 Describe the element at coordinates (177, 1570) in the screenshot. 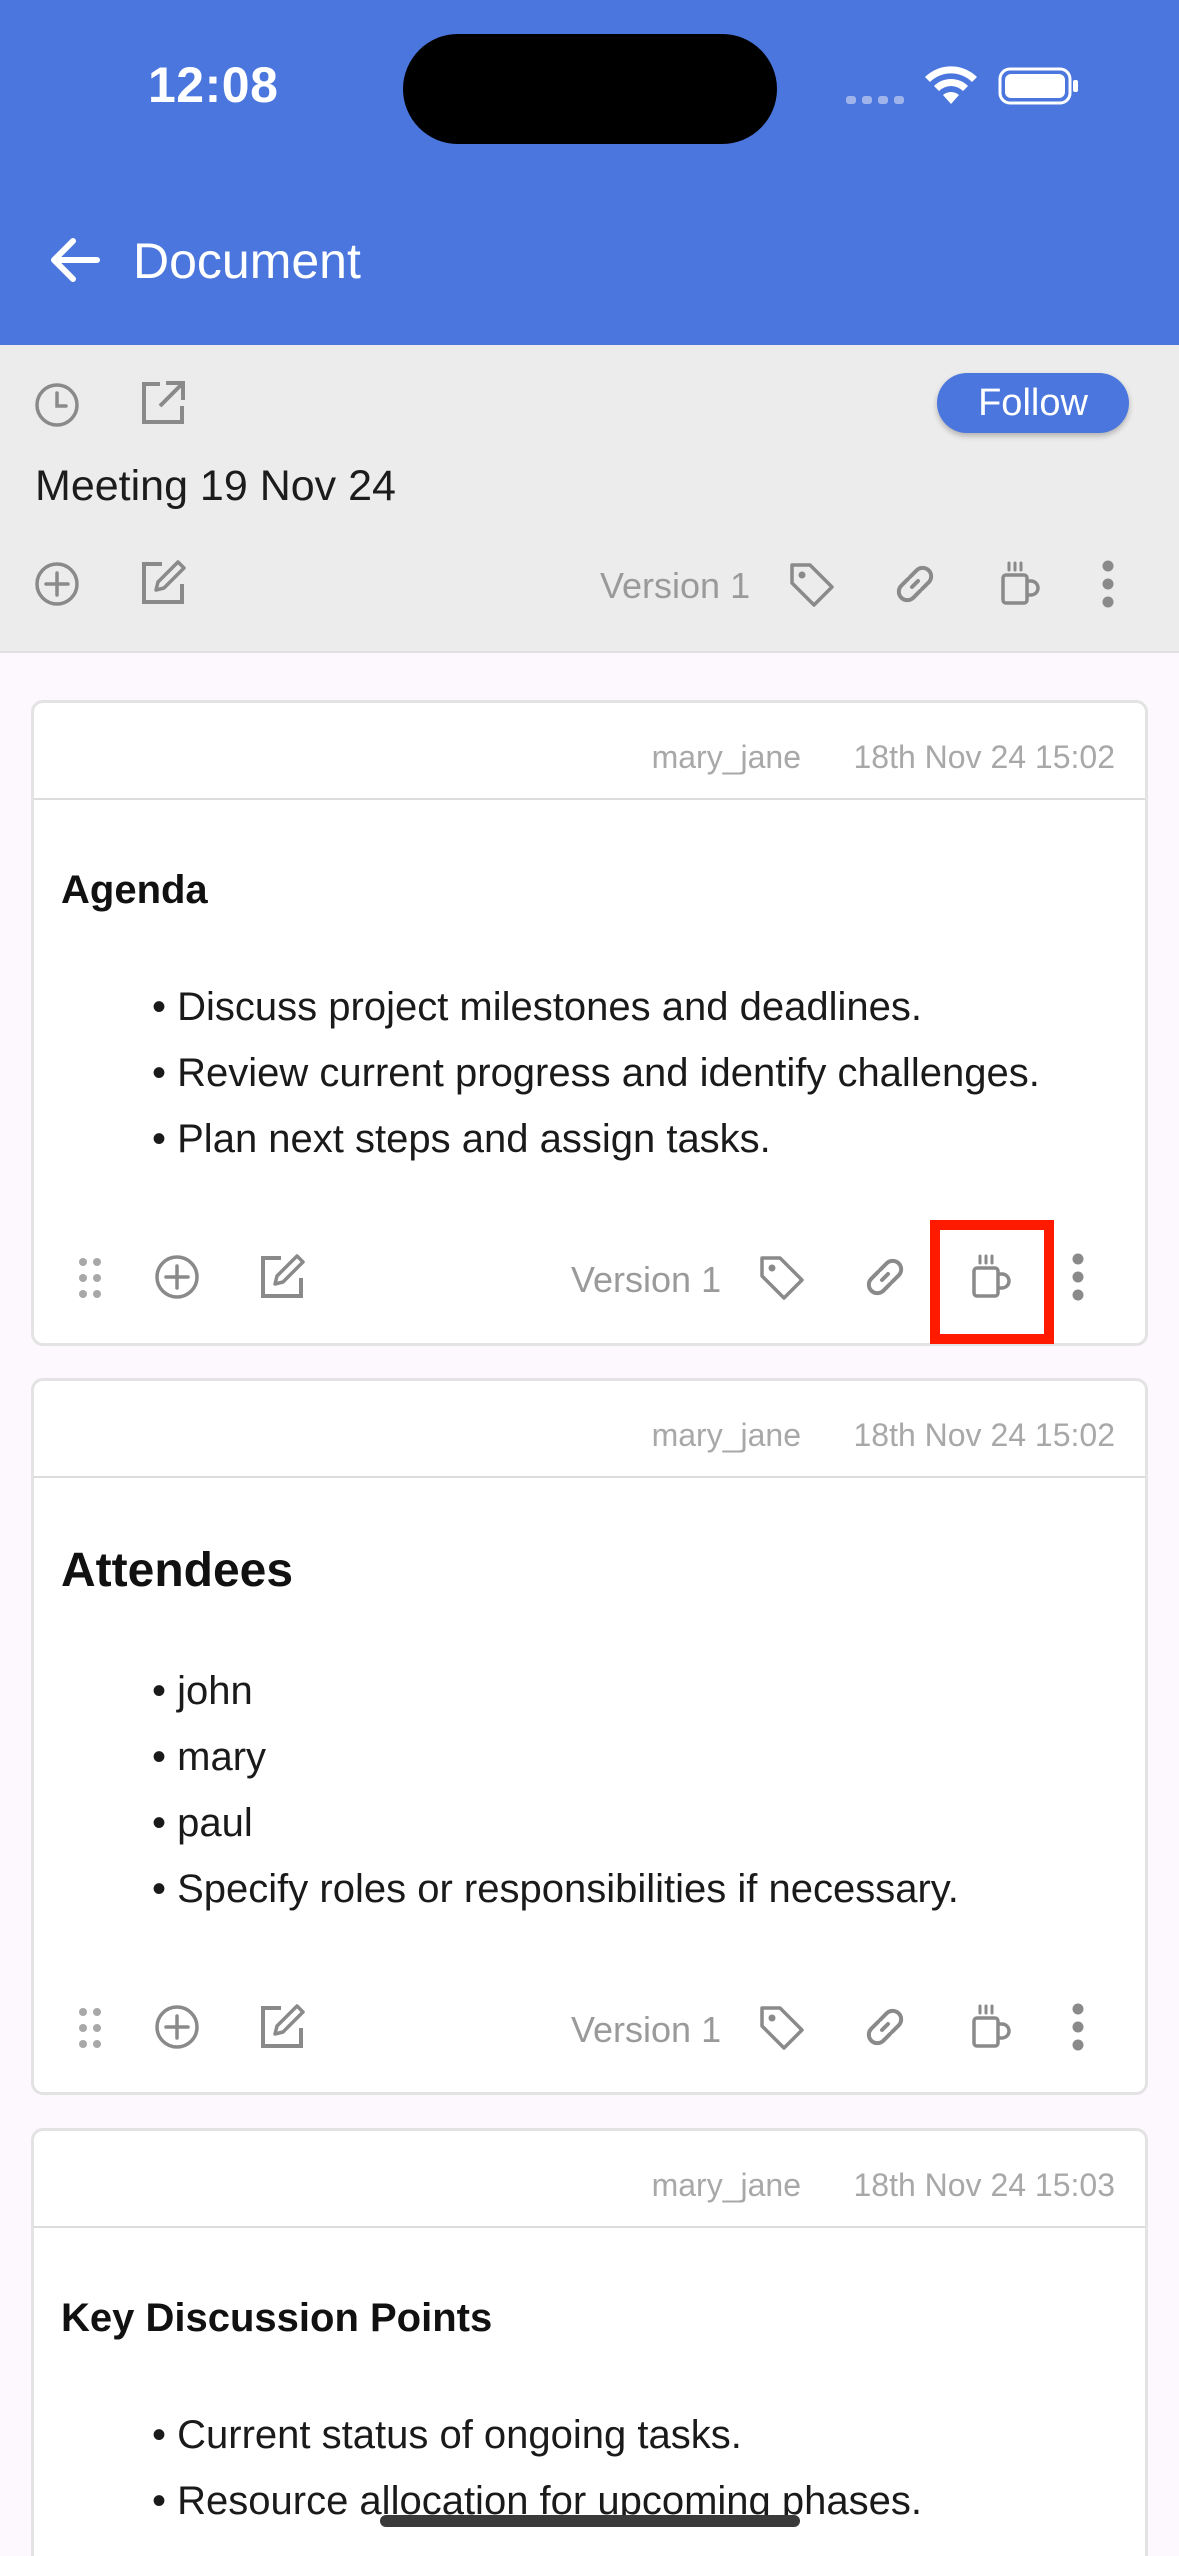

I see `card-heading: Attendees` at that location.